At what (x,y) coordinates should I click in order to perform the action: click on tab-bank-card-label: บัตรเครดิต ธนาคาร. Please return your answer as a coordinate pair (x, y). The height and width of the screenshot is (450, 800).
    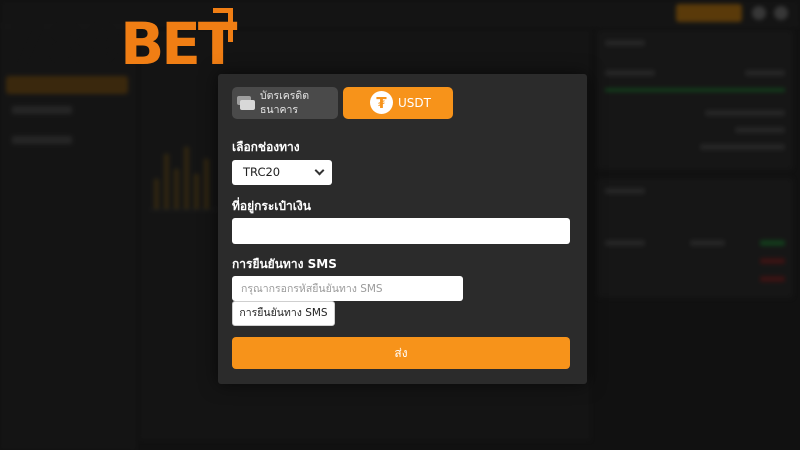
    Looking at the image, I should click on (285, 103).